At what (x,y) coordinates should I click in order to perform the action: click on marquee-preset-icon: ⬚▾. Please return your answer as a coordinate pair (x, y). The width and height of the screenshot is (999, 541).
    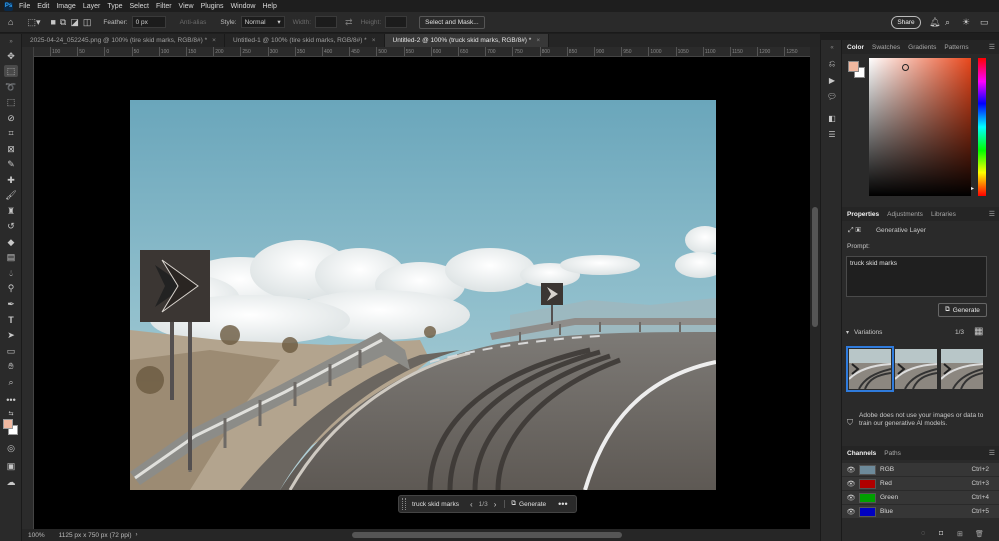
    Looking at the image, I should click on (33, 22).